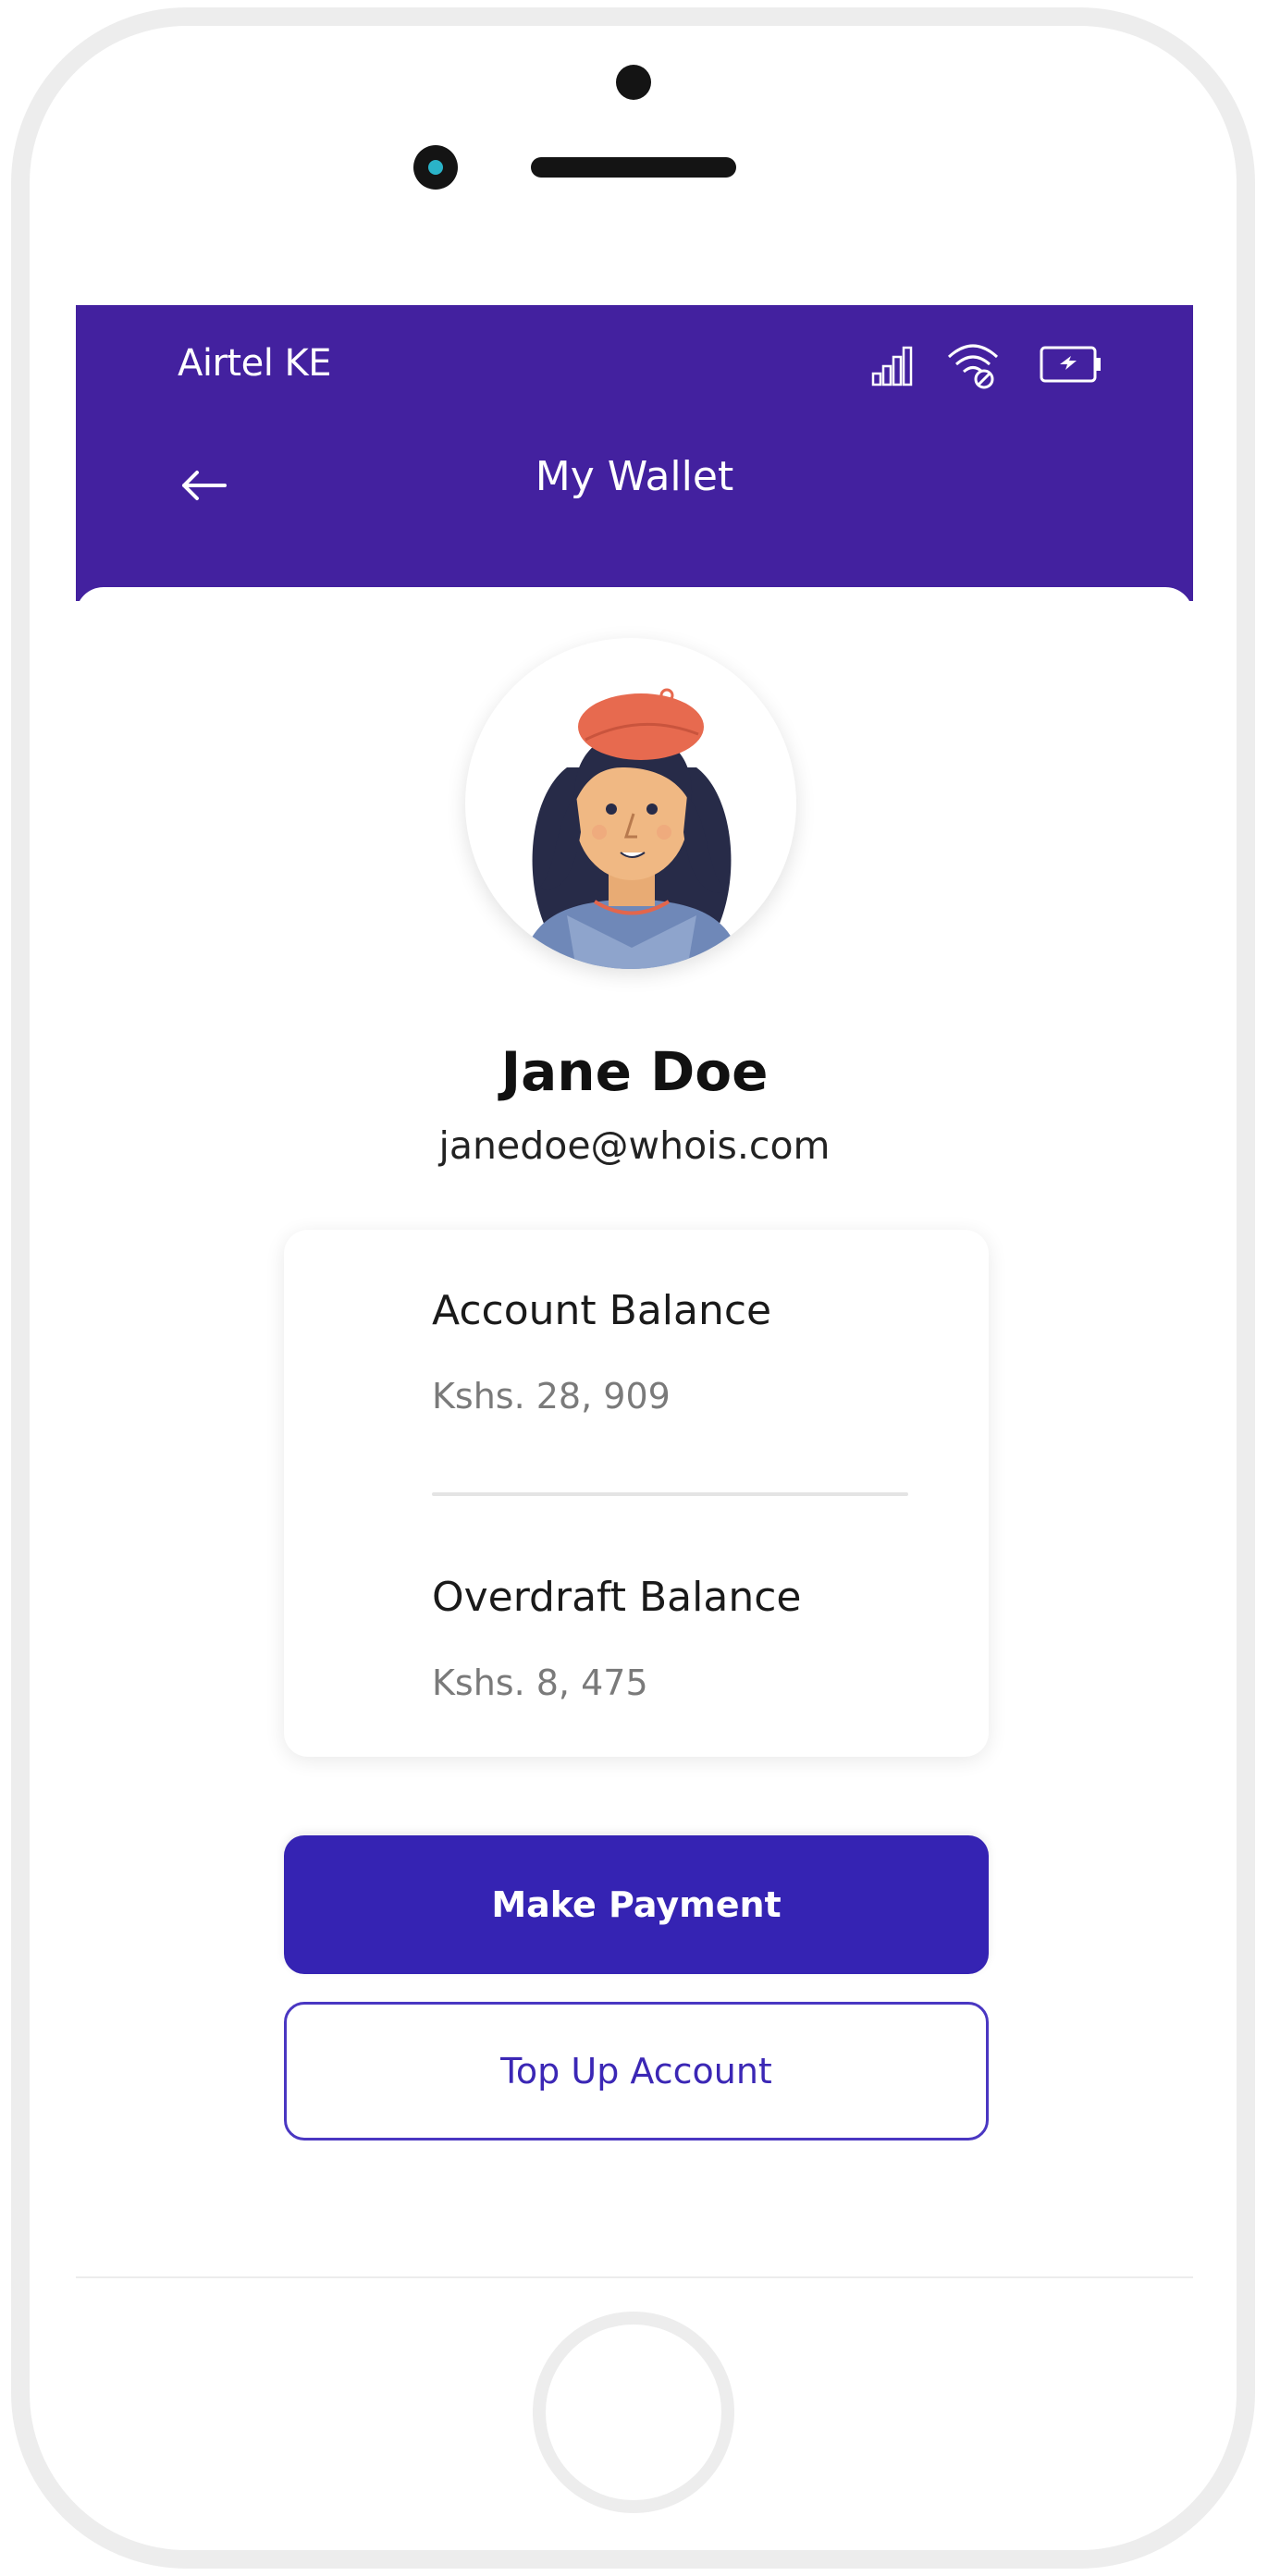 This screenshot has width=1268, height=2576. I want to click on user-email: janedoe@whois.com, so click(634, 1145).